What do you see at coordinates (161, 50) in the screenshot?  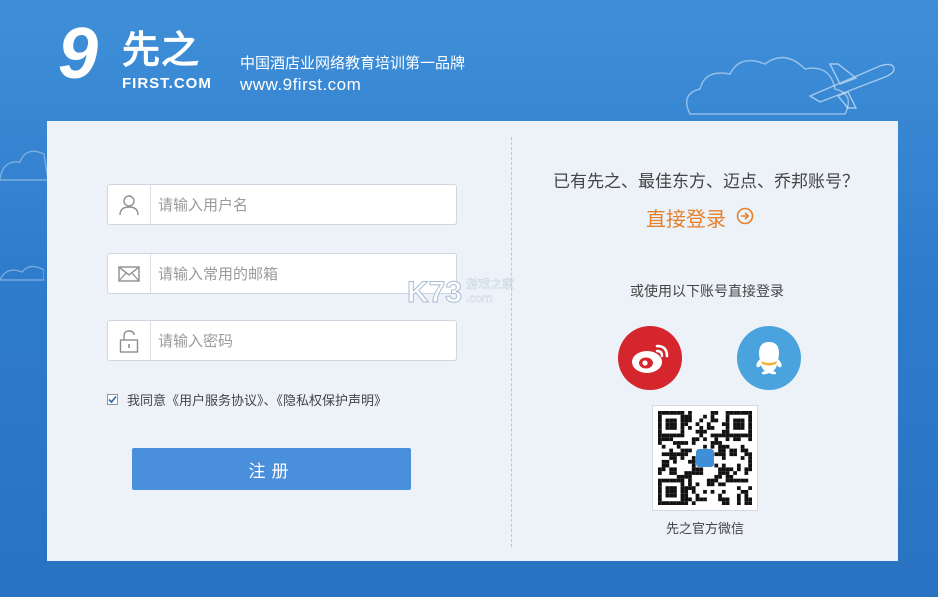 I see `logo-chinese-name: 先之` at bounding box center [161, 50].